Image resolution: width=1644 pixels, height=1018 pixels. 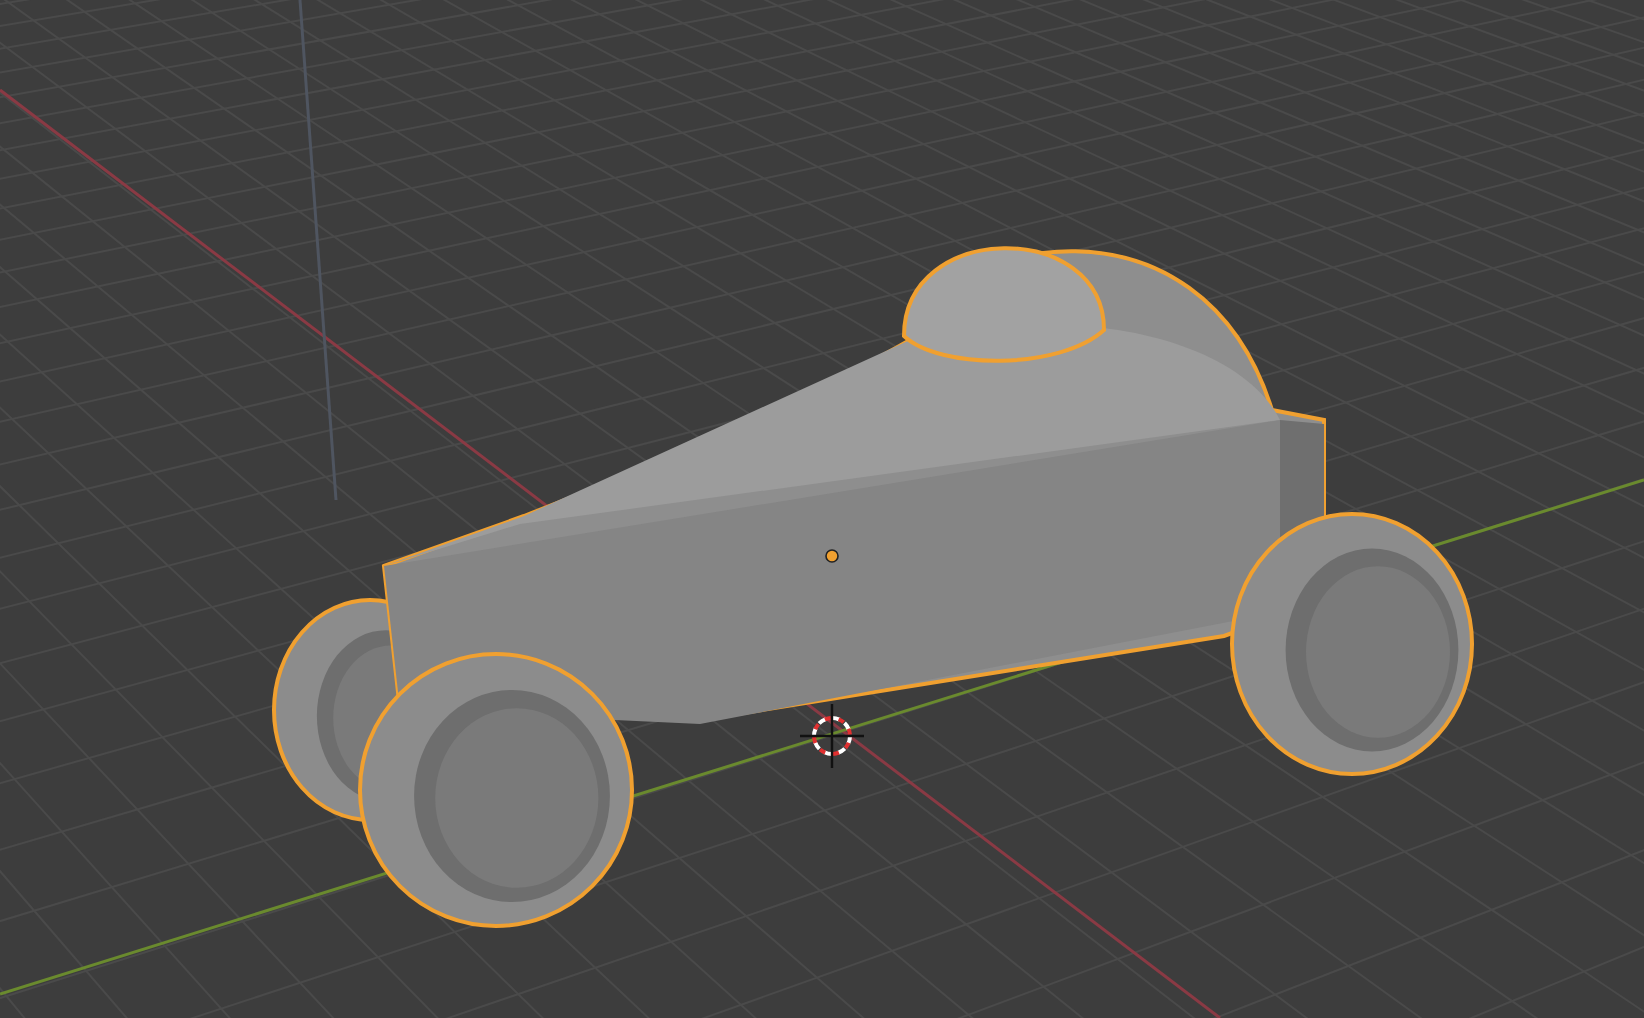 What do you see at coordinates (832, 556) in the screenshot?
I see `origin-dot-icon` at bounding box center [832, 556].